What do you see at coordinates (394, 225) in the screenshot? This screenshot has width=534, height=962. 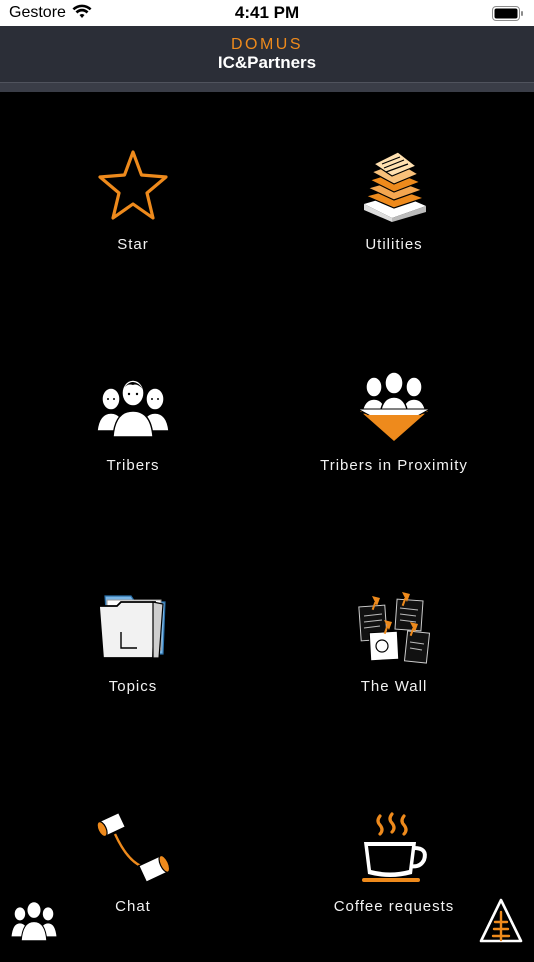 I see `menu-item-utilities: Utilities` at bounding box center [394, 225].